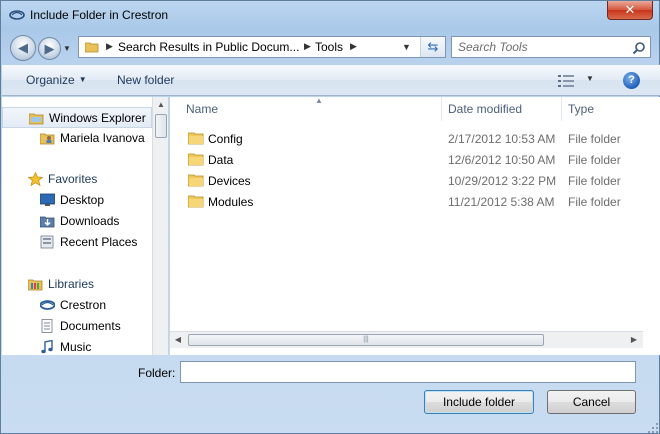 Image resolution: width=660 pixels, height=434 pixels. I want to click on refresh-button: ⇆, so click(432, 47).